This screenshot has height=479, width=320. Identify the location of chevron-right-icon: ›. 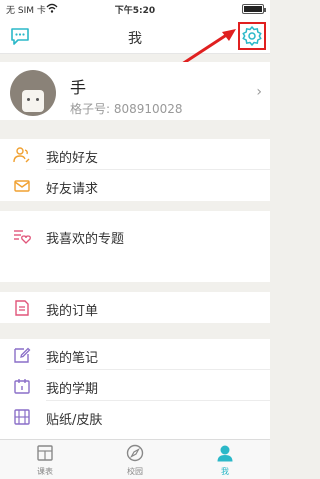
(259, 92).